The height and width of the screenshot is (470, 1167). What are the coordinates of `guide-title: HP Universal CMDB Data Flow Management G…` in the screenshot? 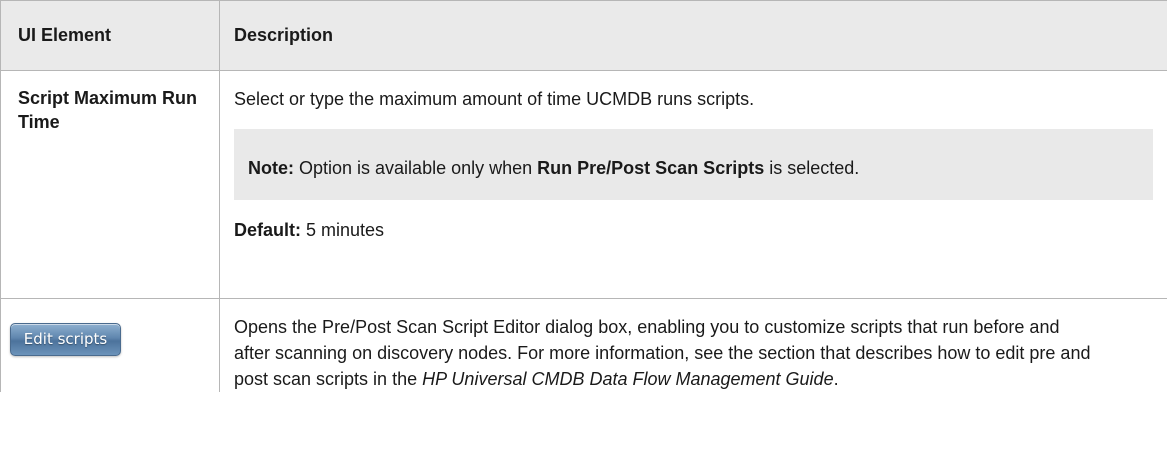 It's located at (628, 379).